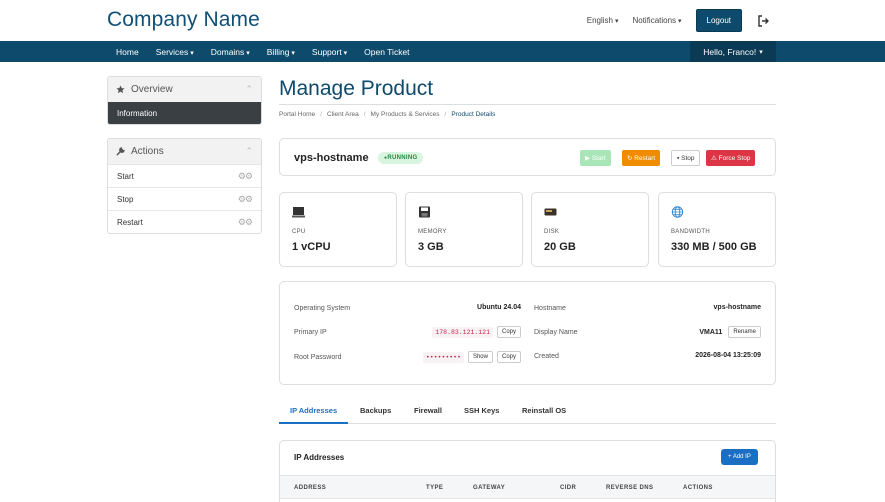 This screenshot has height=502, width=885. Describe the element at coordinates (480, 357) in the screenshot. I see `show-password-button: Show` at that location.